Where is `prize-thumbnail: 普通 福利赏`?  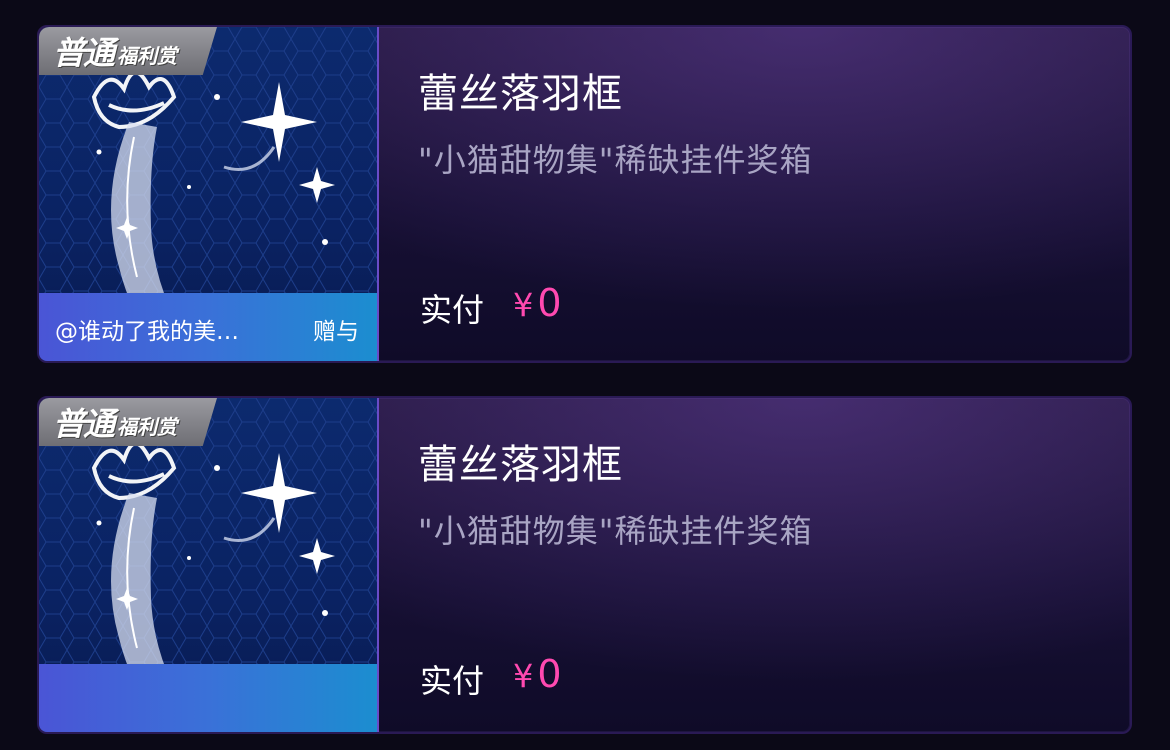
prize-thumbnail: 普通 福利赏 is located at coordinates (209, 565).